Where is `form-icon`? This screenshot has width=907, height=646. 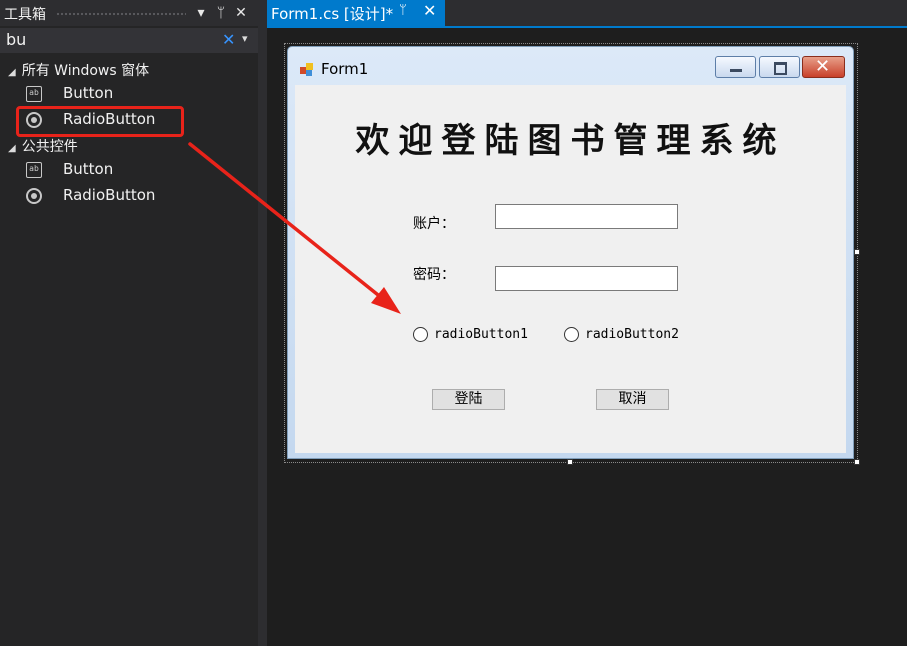
form-icon is located at coordinates (307, 70).